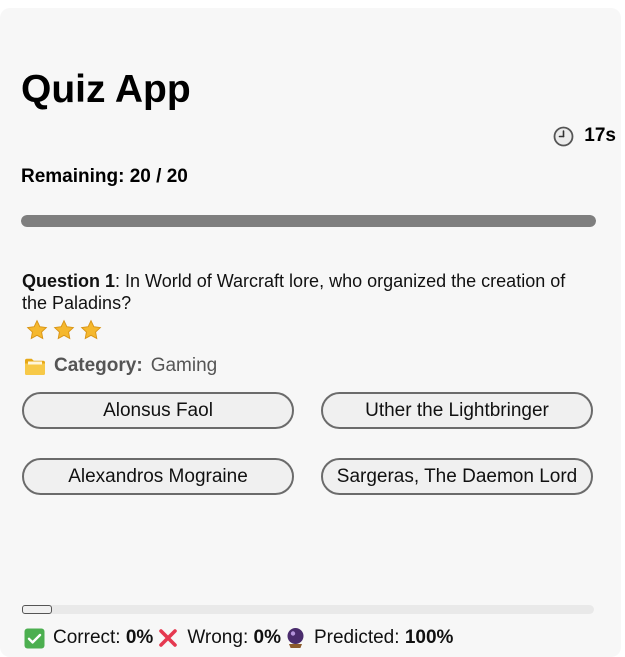  Describe the element at coordinates (168, 638) in the screenshot. I see `cross-icon` at that location.